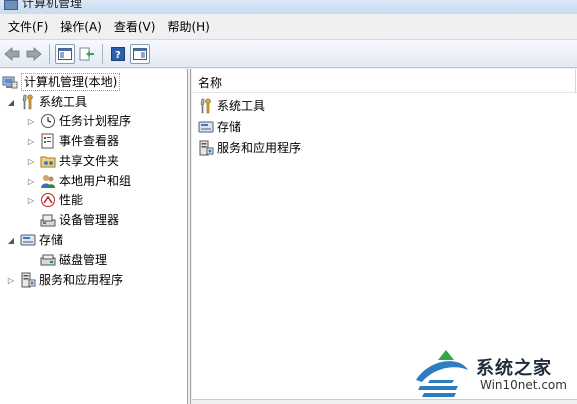 This screenshot has width=577, height=404. I want to click on properties-pane-icon, so click(140, 53).